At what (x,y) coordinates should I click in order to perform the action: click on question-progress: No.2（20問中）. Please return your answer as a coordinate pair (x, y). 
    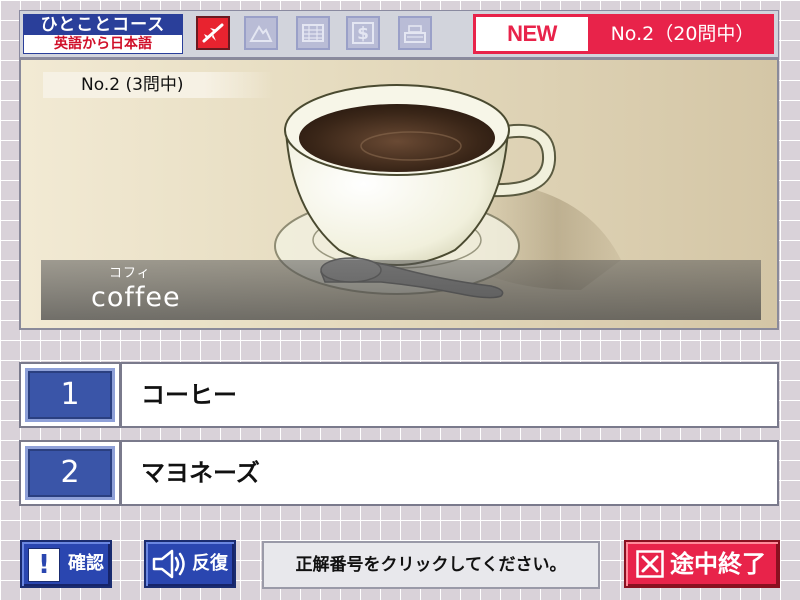
    Looking at the image, I should click on (682, 34).